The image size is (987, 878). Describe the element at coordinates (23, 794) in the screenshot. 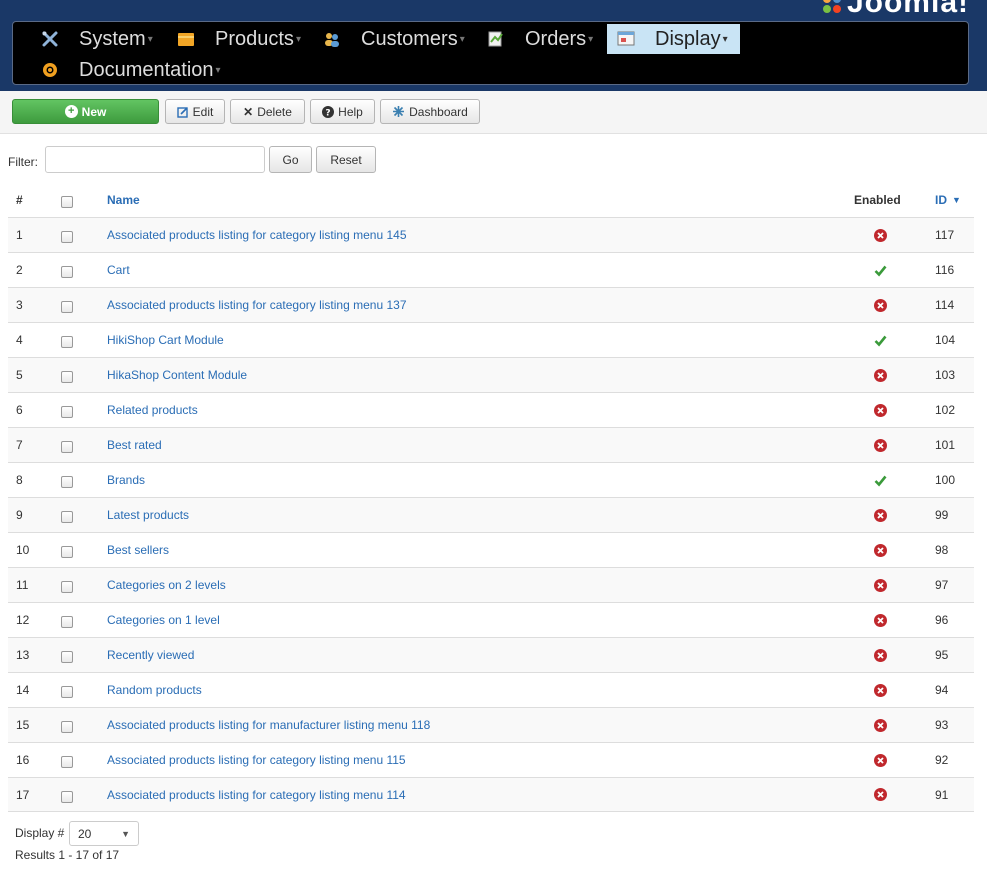

I see `row-number: 17` at that location.